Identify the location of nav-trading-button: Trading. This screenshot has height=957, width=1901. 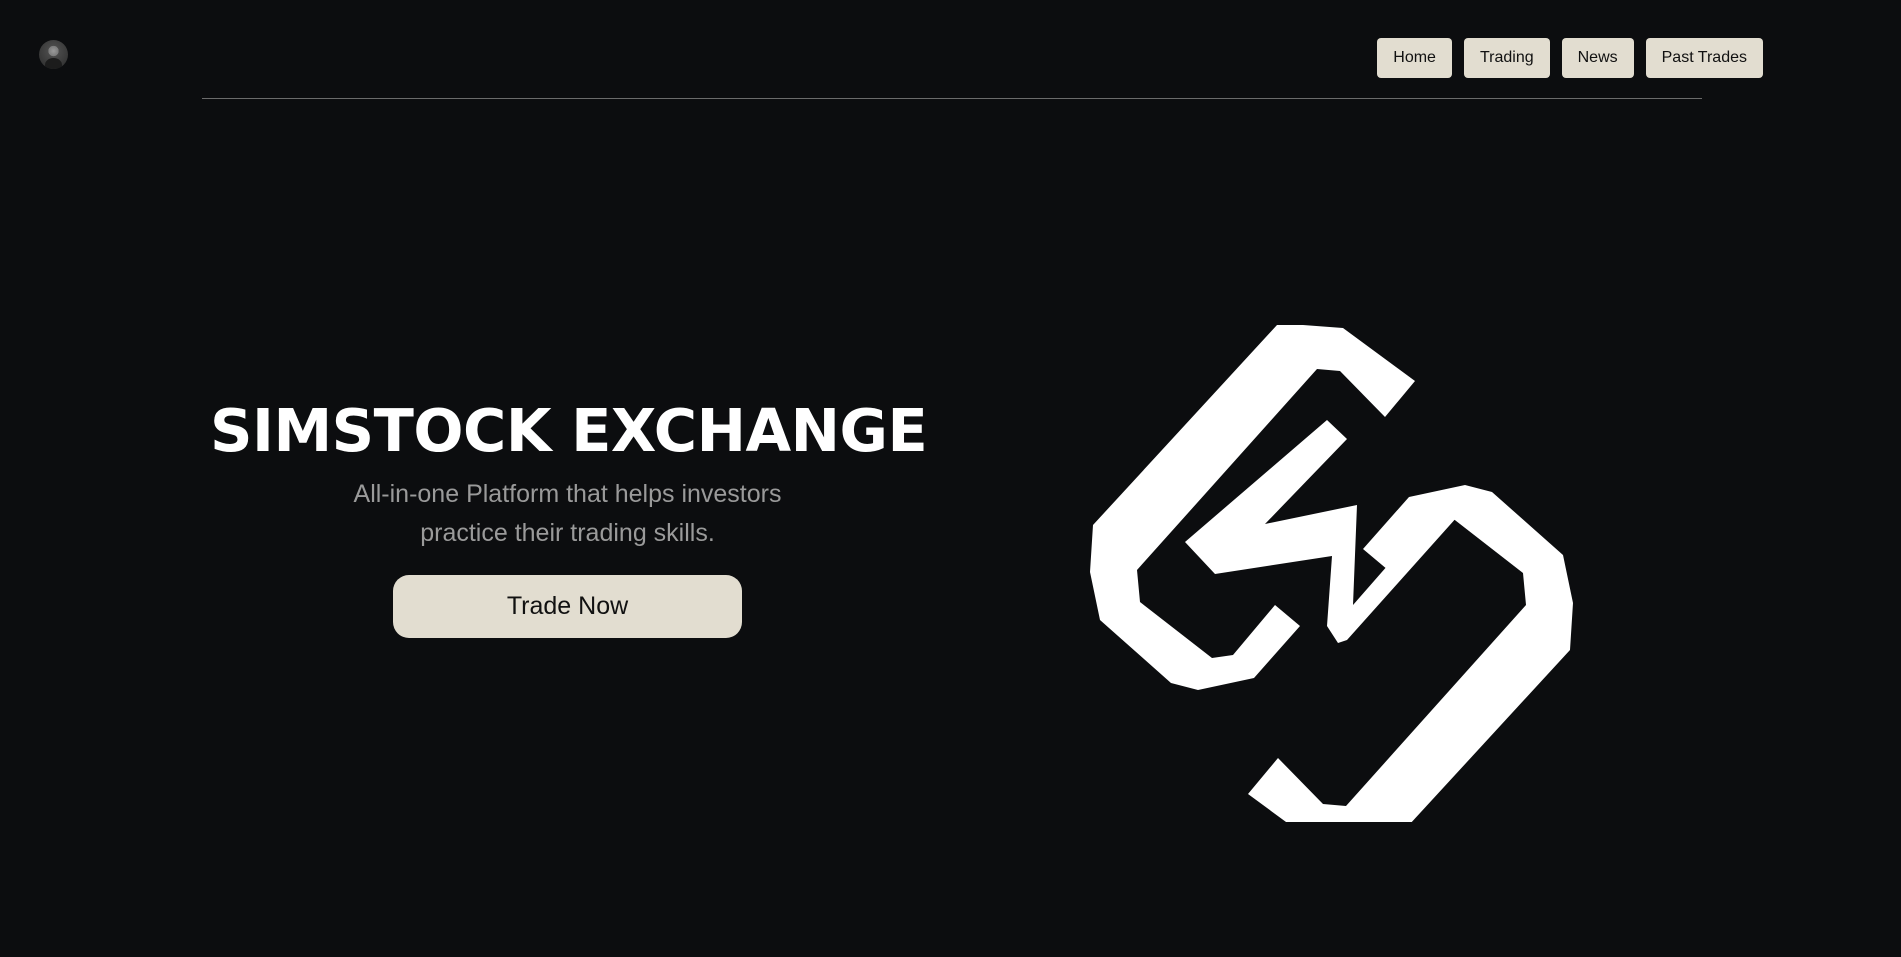
(1506, 58).